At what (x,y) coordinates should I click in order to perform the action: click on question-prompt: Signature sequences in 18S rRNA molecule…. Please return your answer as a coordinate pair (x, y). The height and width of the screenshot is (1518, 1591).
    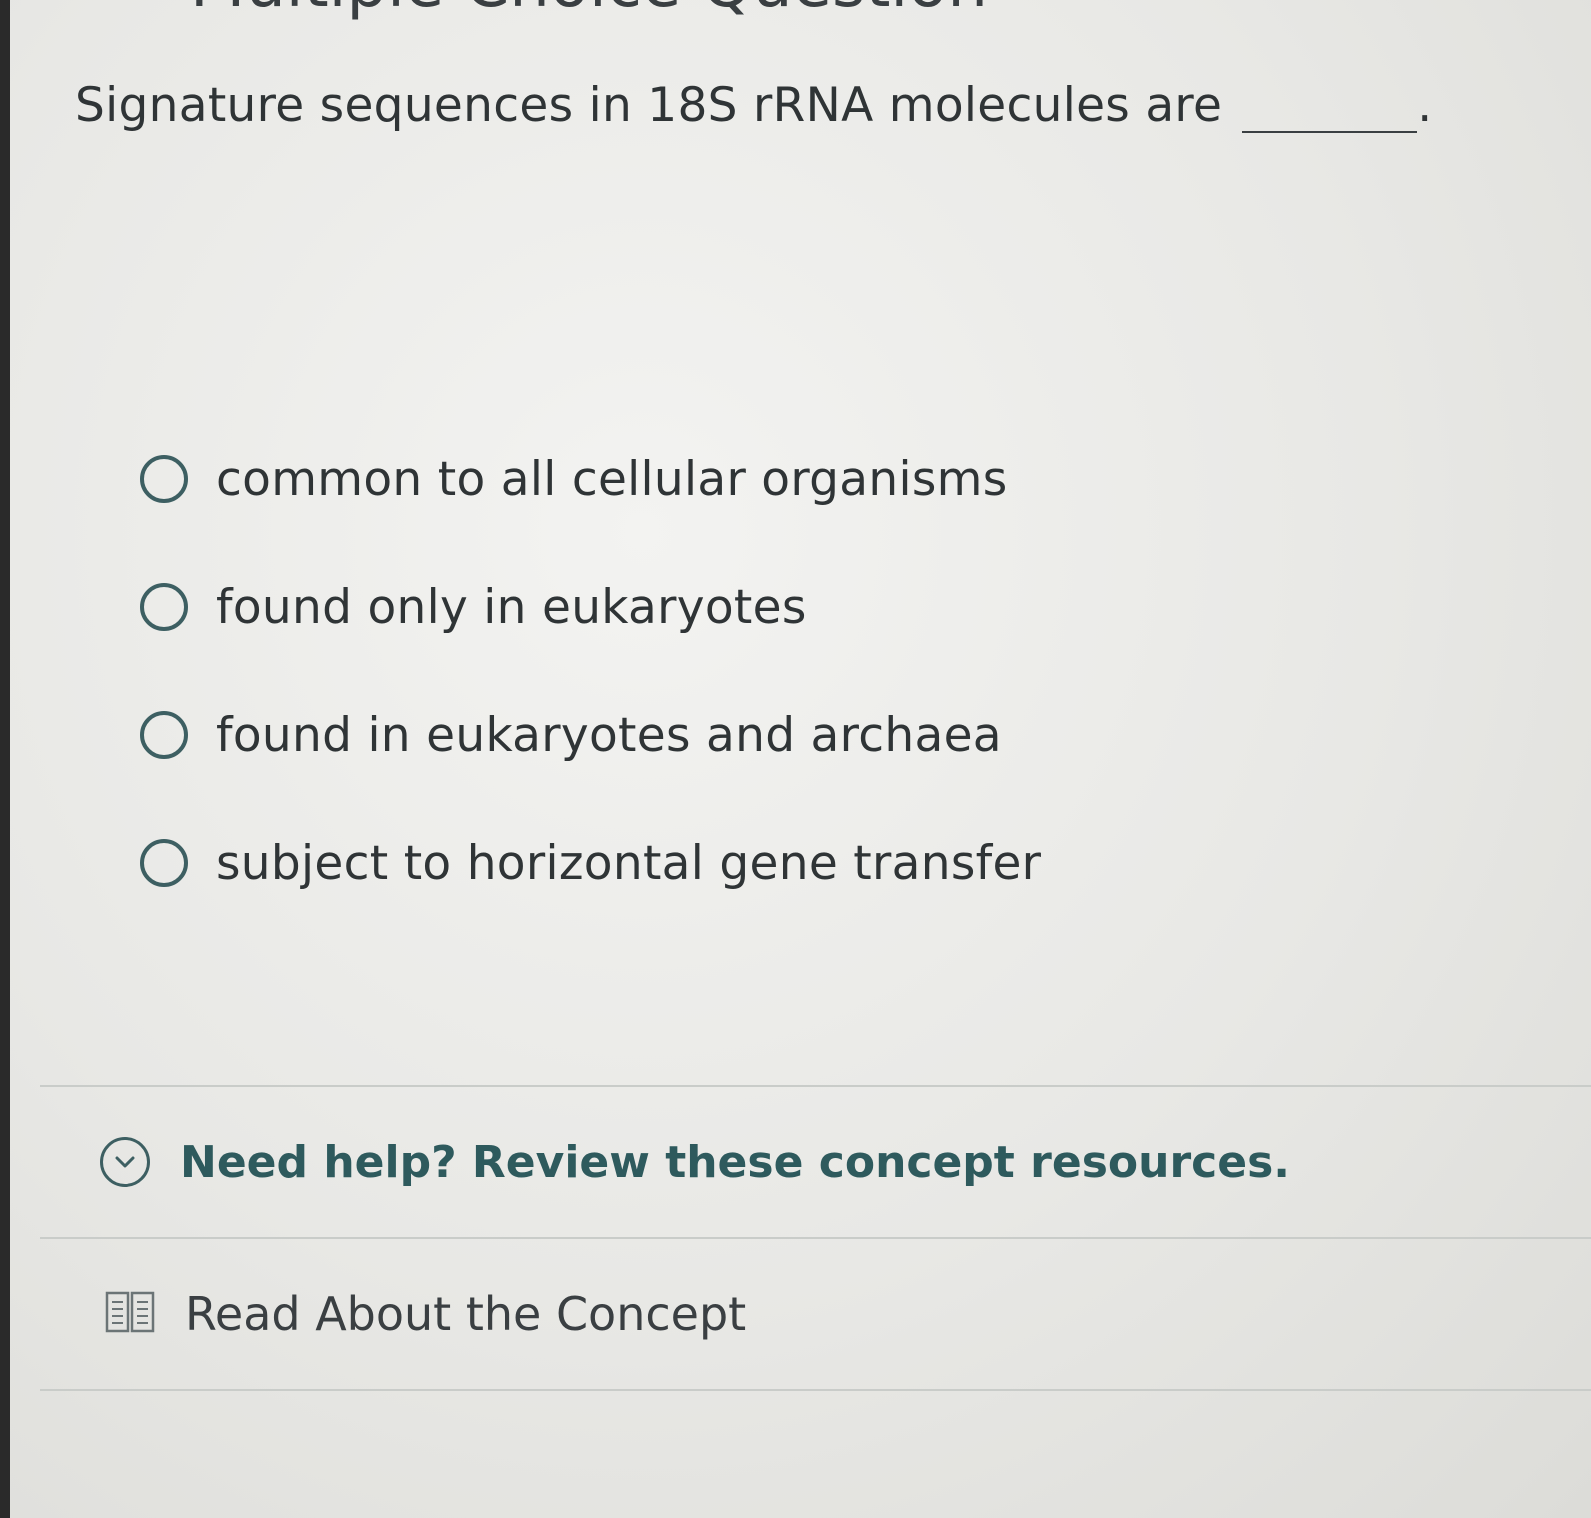
    Looking at the image, I should click on (754, 105).